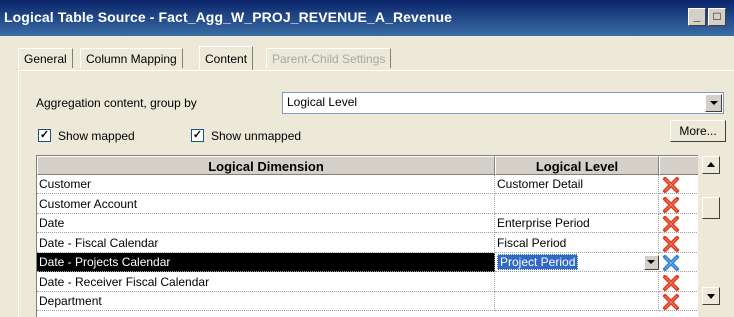  I want to click on tab-column-mapping: Column Mapping, so click(131, 58).